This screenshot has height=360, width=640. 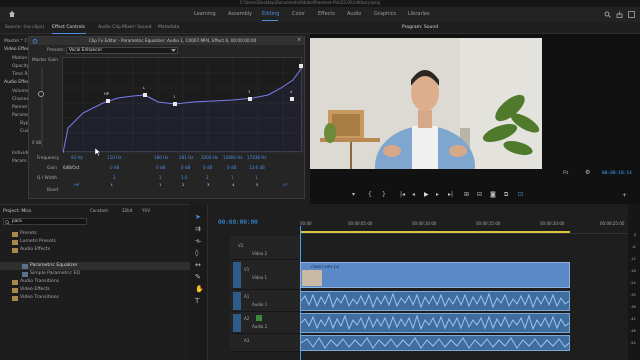 What do you see at coordinates (186, 157) in the screenshot?
I see `freq-2: 281 Hz` at bounding box center [186, 157].